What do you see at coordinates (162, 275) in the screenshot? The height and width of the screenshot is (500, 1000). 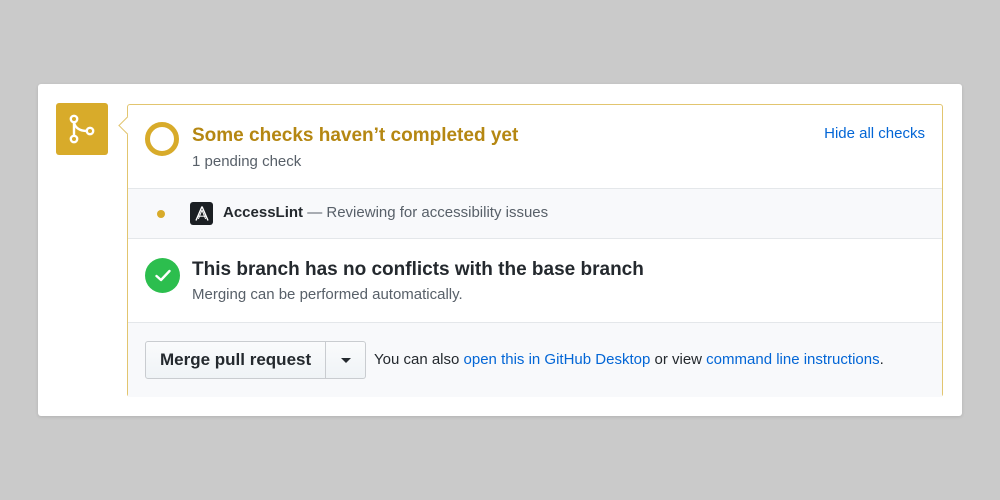 I see `check-icon` at bounding box center [162, 275].